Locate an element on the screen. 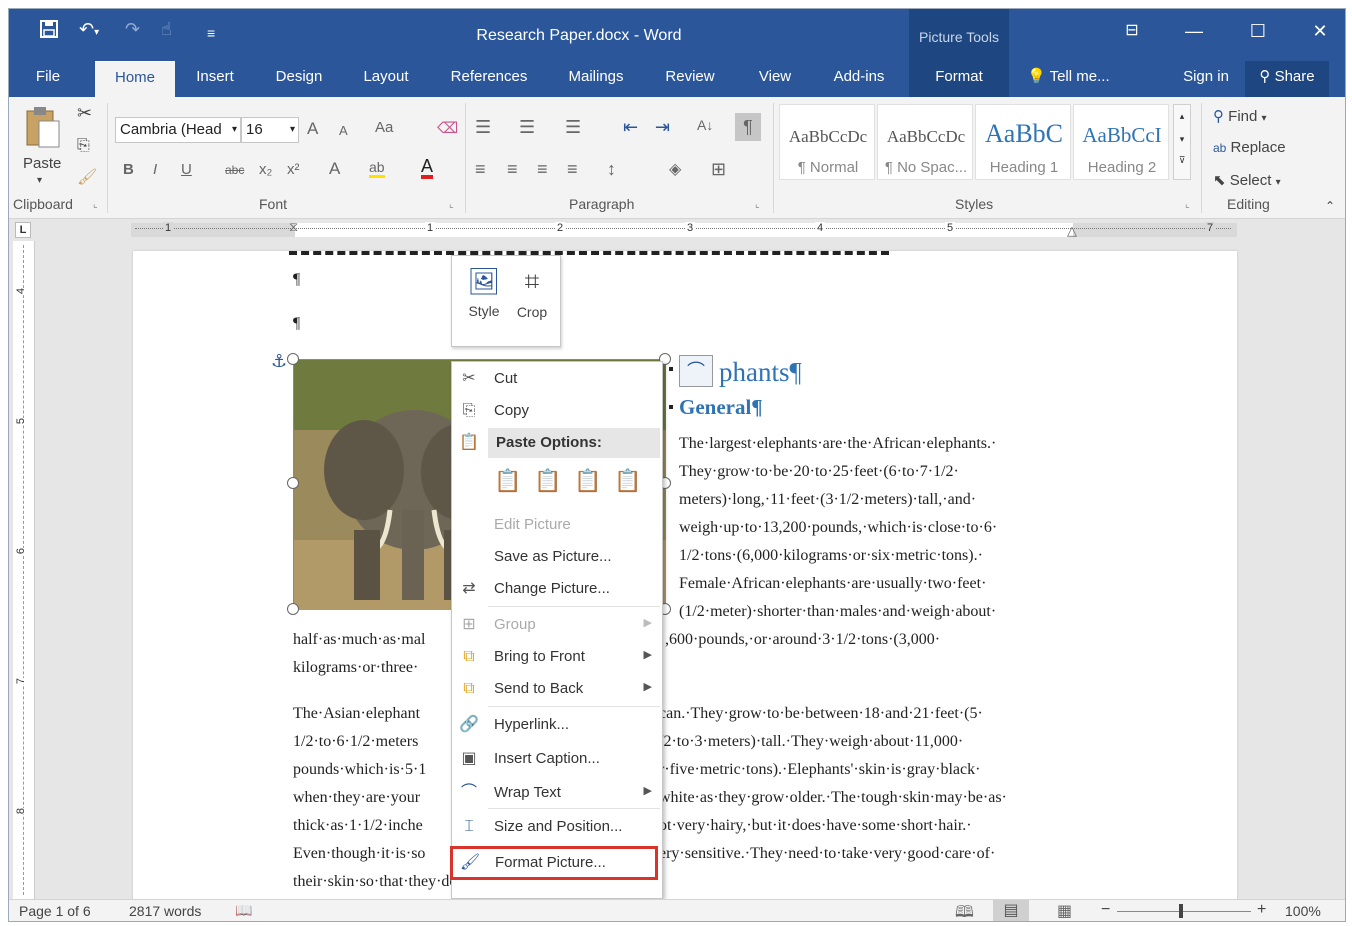  format-painter-icon: 🖌 is located at coordinates (87, 177).